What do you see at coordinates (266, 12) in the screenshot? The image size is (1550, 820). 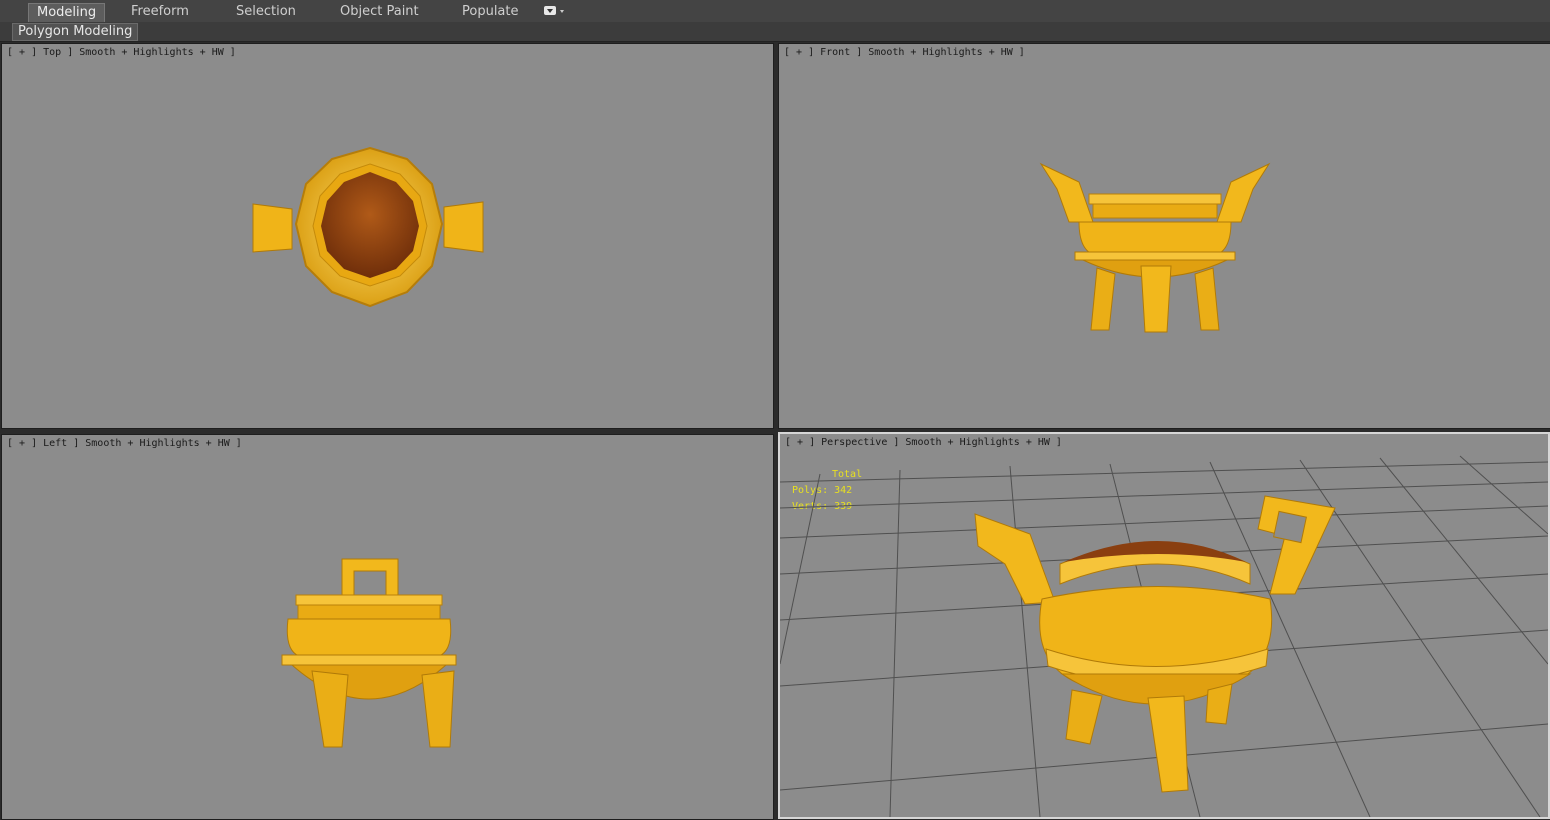 I see `tab-selection: Selection` at bounding box center [266, 12].